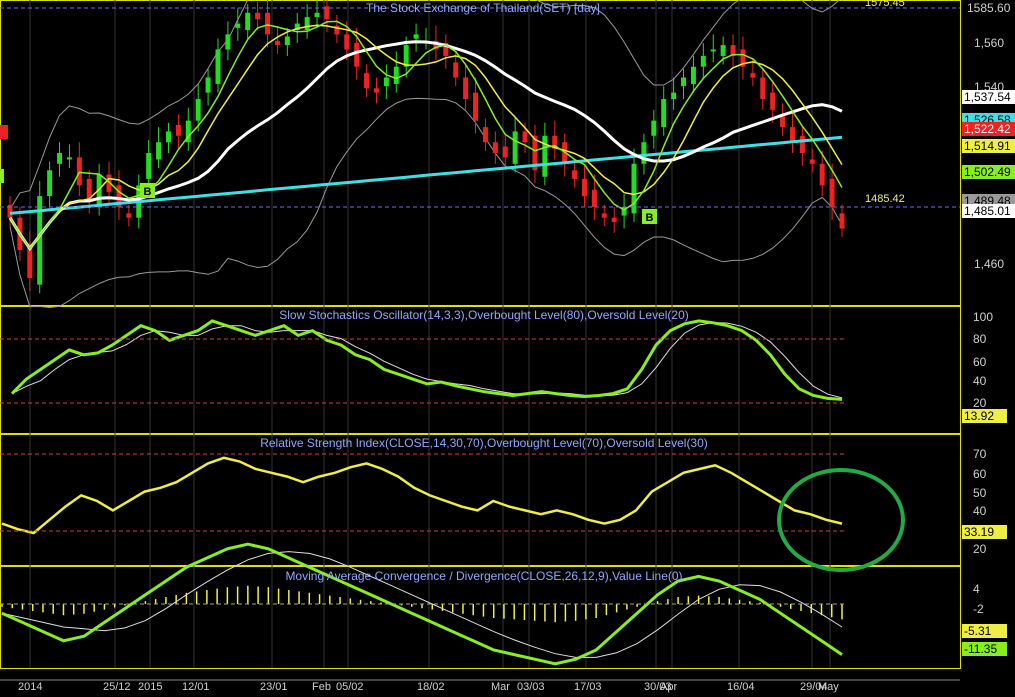 This screenshot has height=697, width=1015. I want to click on price-value-tag: 1,537.54, so click(988, 97).